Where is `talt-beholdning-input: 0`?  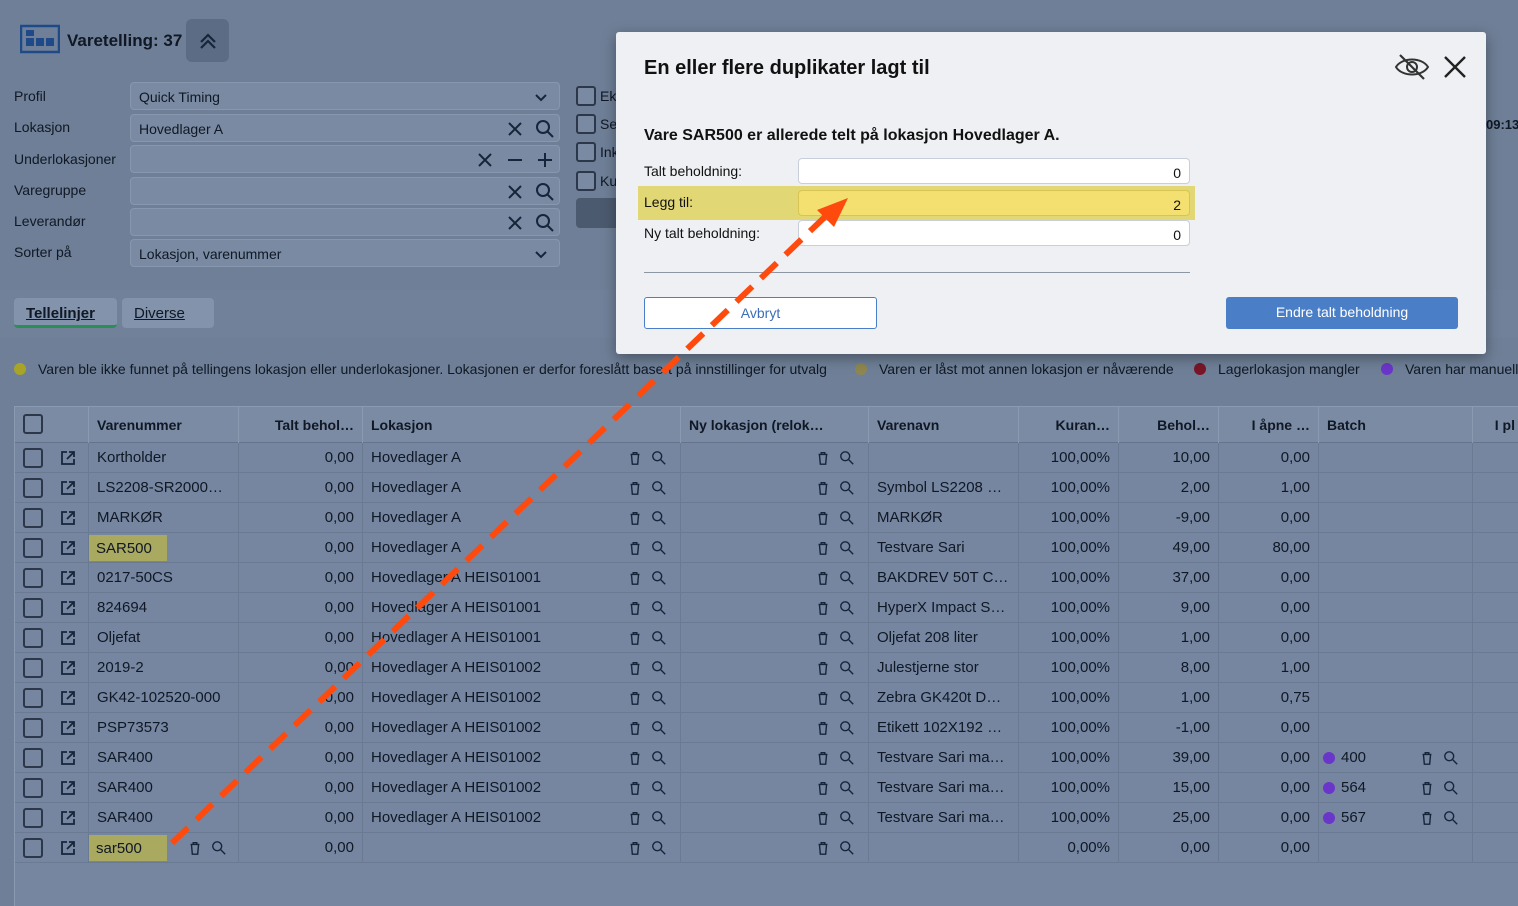 talt-beholdning-input: 0 is located at coordinates (994, 171).